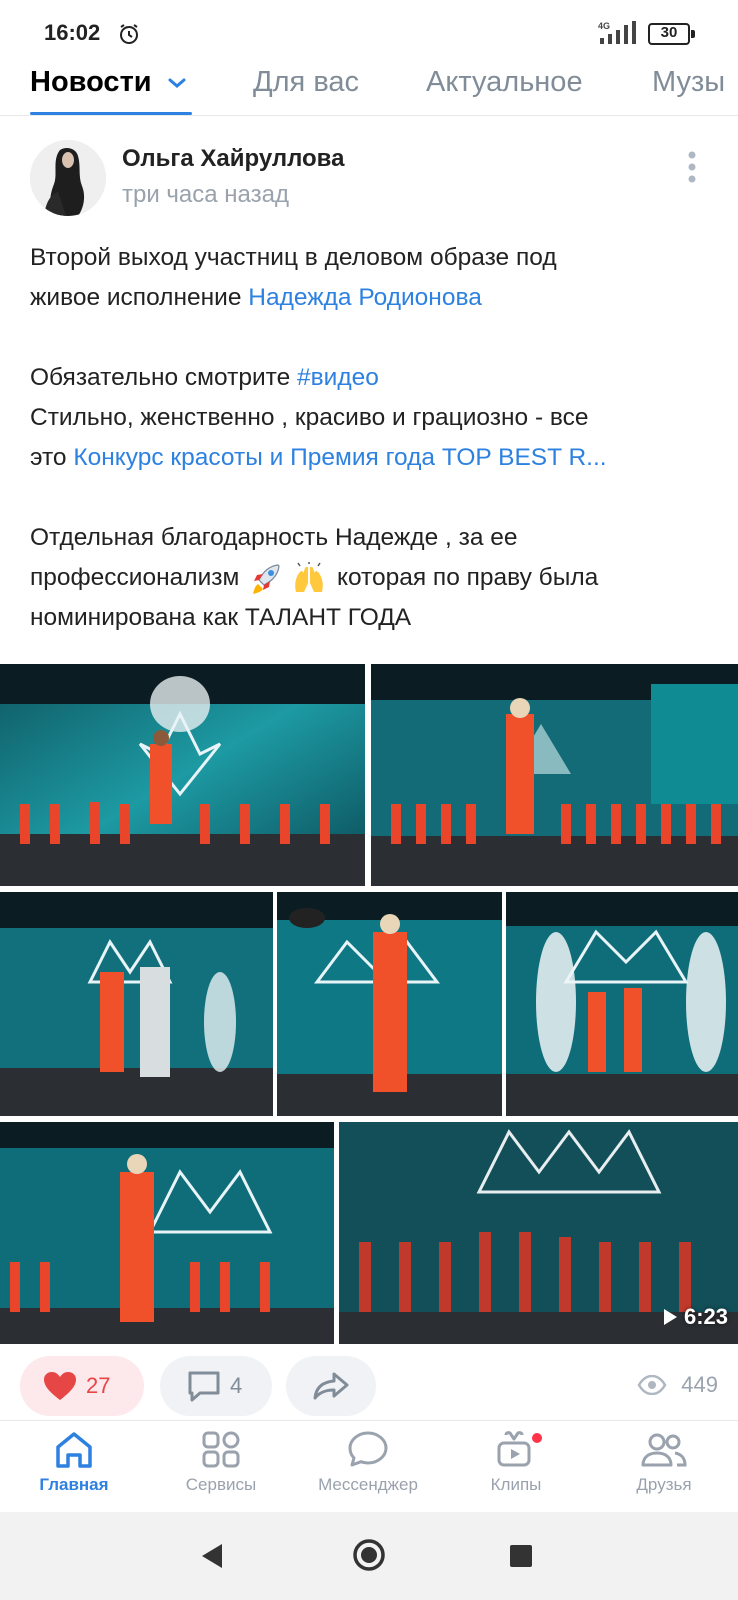  I want to click on post-actions: 27 4 449, so click(369, 1388).